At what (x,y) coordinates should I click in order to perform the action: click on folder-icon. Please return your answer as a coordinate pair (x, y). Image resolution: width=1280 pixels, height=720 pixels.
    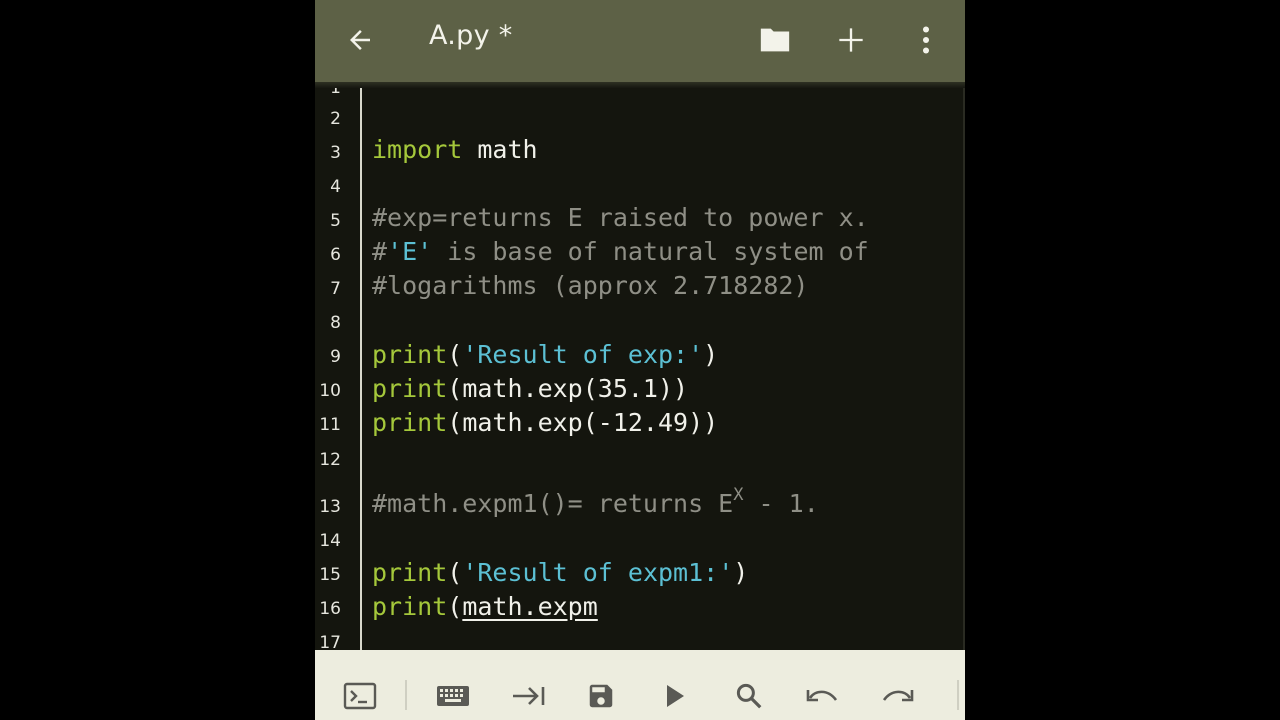
    Looking at the image, I should click on (775, 40).